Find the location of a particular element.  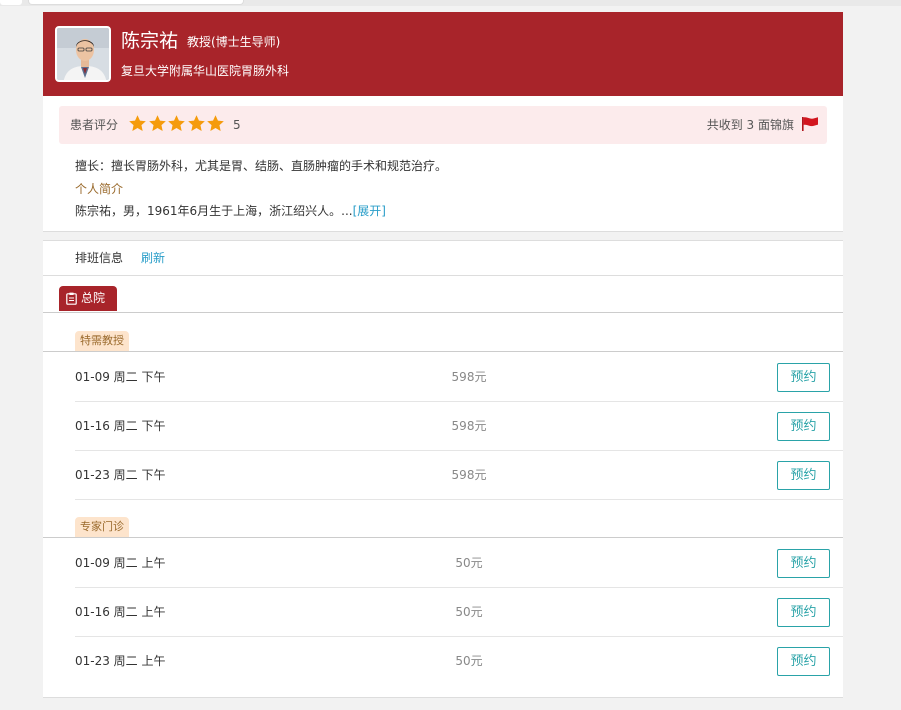

slot-date: 01-09 周二 下午 is located at coordinates (120, 377).